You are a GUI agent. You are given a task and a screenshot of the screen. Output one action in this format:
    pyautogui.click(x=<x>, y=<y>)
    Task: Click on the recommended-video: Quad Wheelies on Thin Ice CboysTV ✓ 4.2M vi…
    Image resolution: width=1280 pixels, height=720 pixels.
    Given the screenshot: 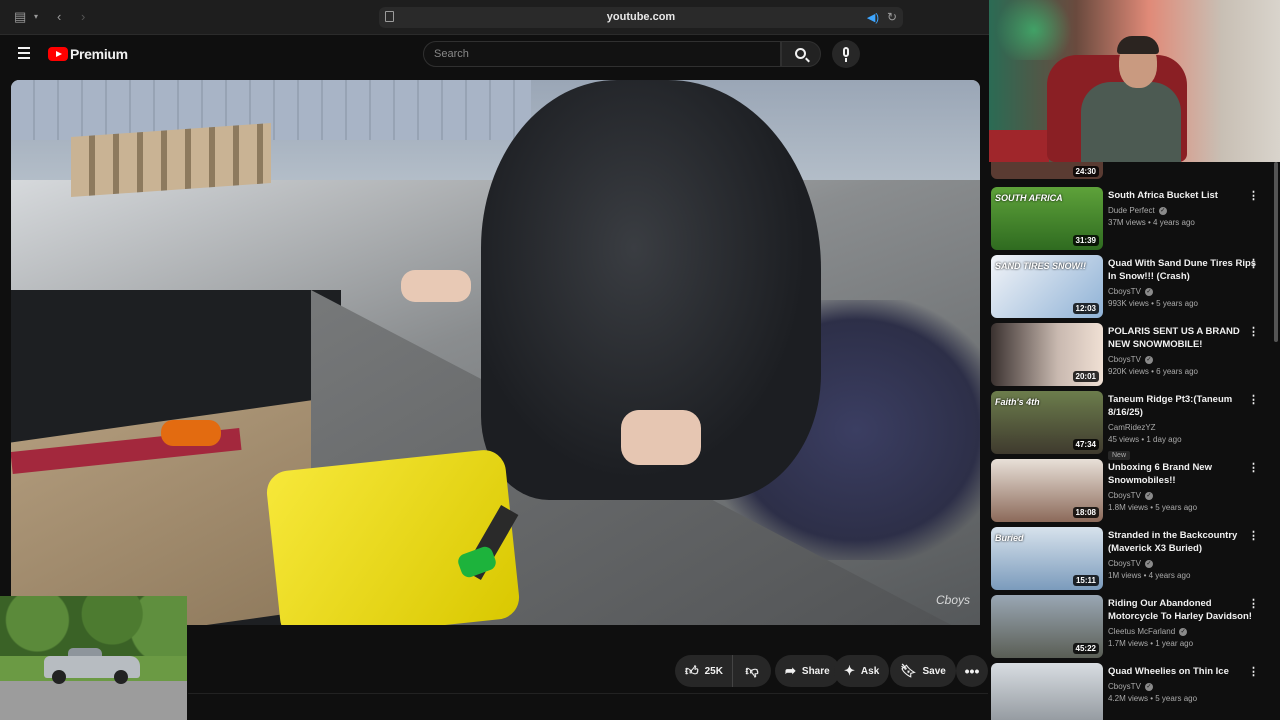 What is the action you would take?
    pyautogui.click(x=1135, y=691)
    